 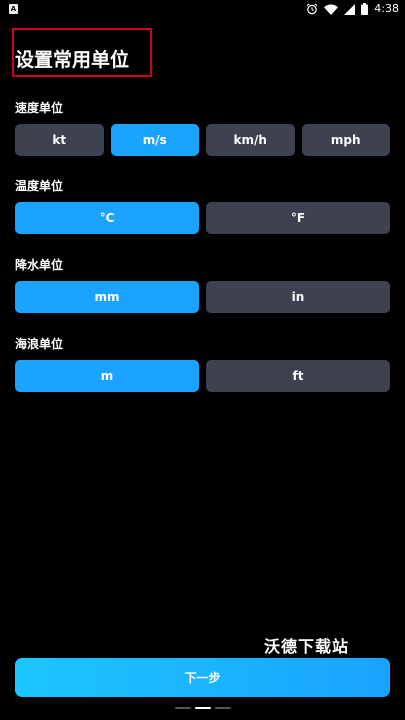 I want to click on temperature-option-celsius: °C, so click(x=107, y=218).